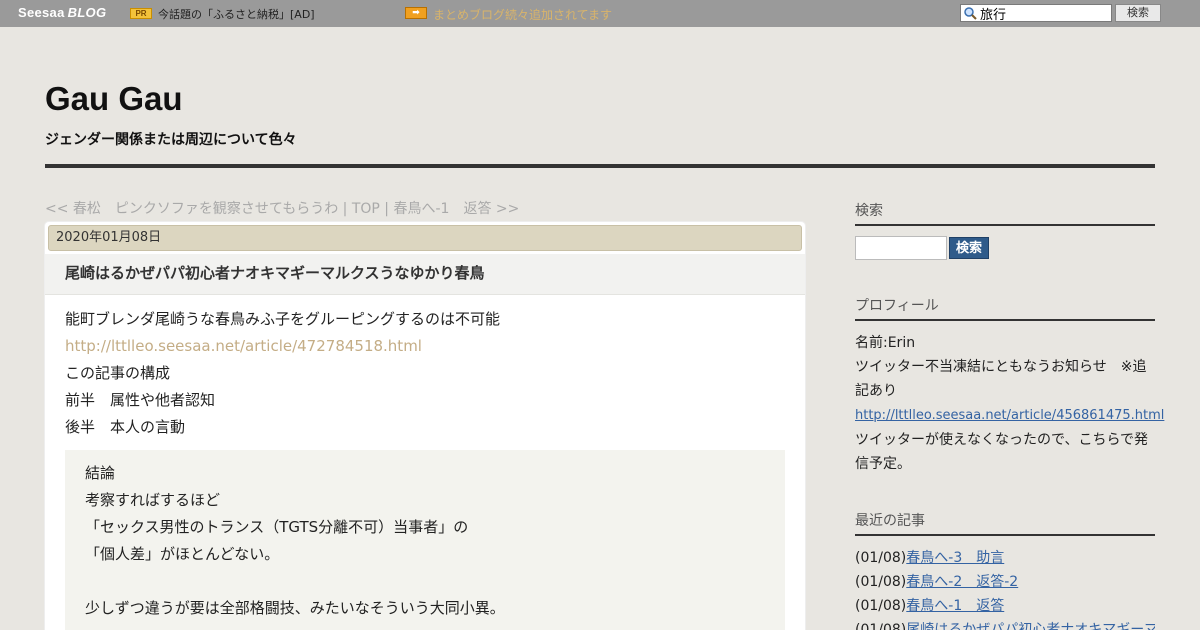 This screenshot has width=1200, height=630. What do you see at coordinates (1005, 213) in the screenshot?
I see `sidebar-search-heading: 検索` at bounding box center [1005, 213].